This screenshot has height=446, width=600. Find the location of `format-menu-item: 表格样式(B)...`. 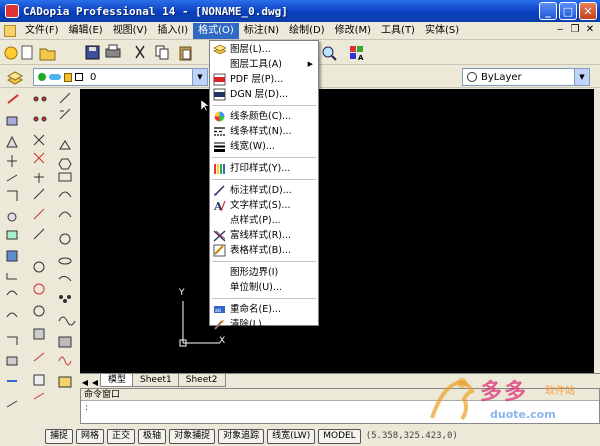

format-menu-item: 表格样式(B)... is located at coordinates (264, 250).